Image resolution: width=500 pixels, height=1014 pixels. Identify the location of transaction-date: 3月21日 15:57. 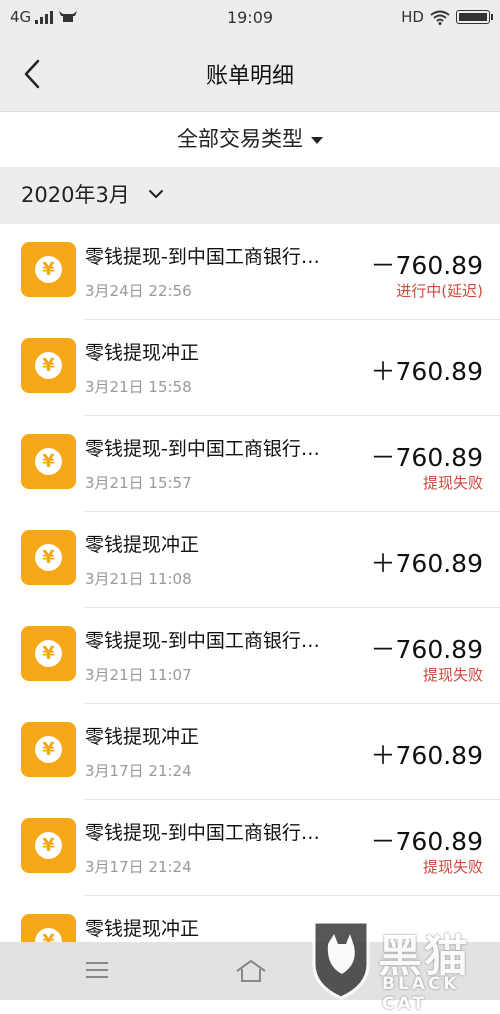
(138, 483).